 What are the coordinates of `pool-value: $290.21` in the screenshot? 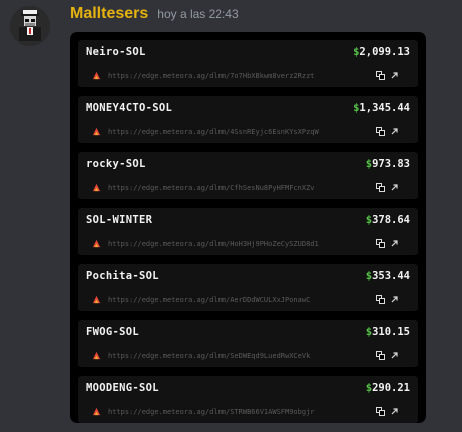 It's located at (388, 388).